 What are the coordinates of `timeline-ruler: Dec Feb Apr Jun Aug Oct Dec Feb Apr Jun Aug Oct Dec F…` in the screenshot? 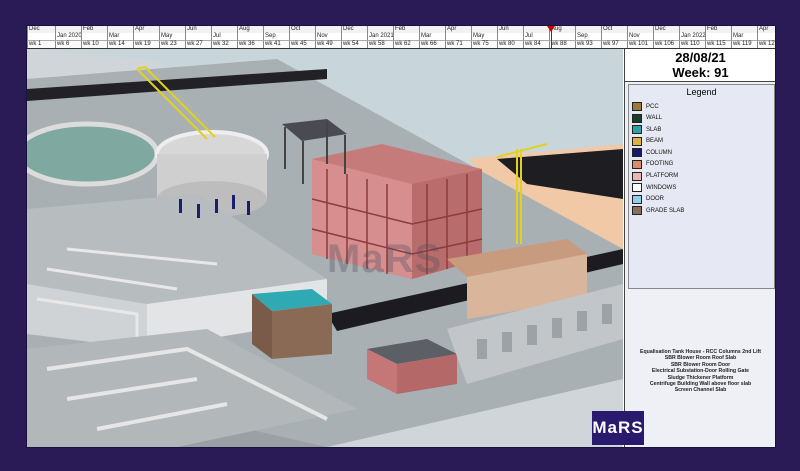 It's located at (401, 37).